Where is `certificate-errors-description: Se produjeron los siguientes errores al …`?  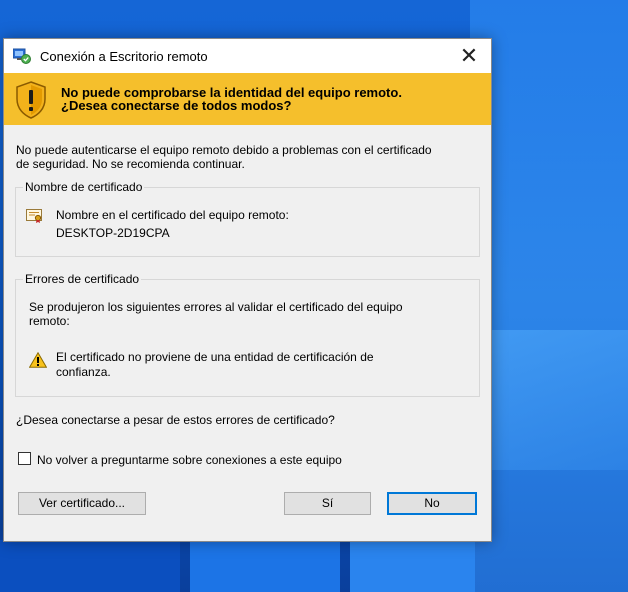 certificate-errors-description: Se produjeron los siguientes errores al … is located at coordinates (244, 314).